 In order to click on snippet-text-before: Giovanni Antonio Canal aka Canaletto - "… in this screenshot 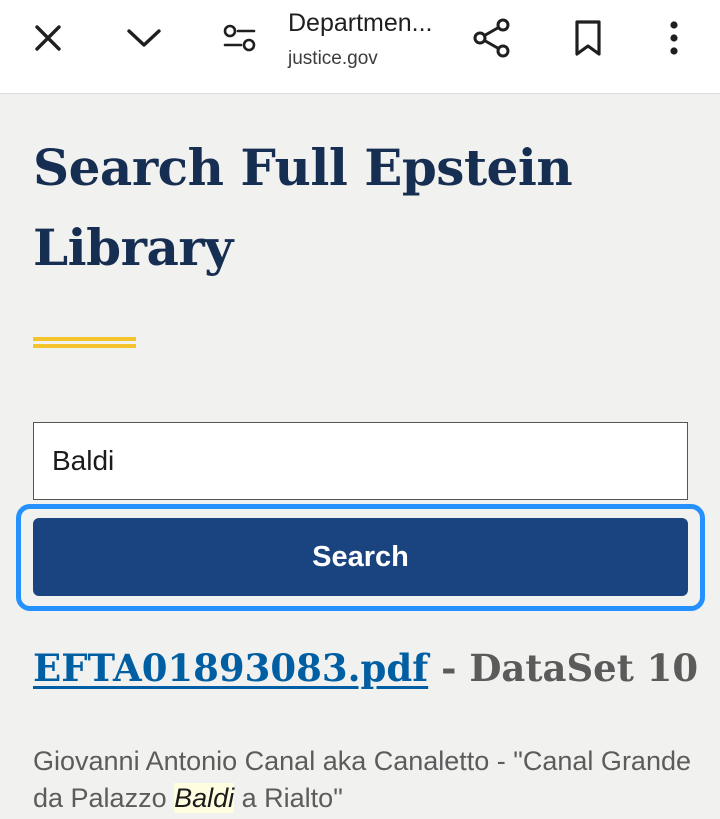, I will do `click(362, 779)`.